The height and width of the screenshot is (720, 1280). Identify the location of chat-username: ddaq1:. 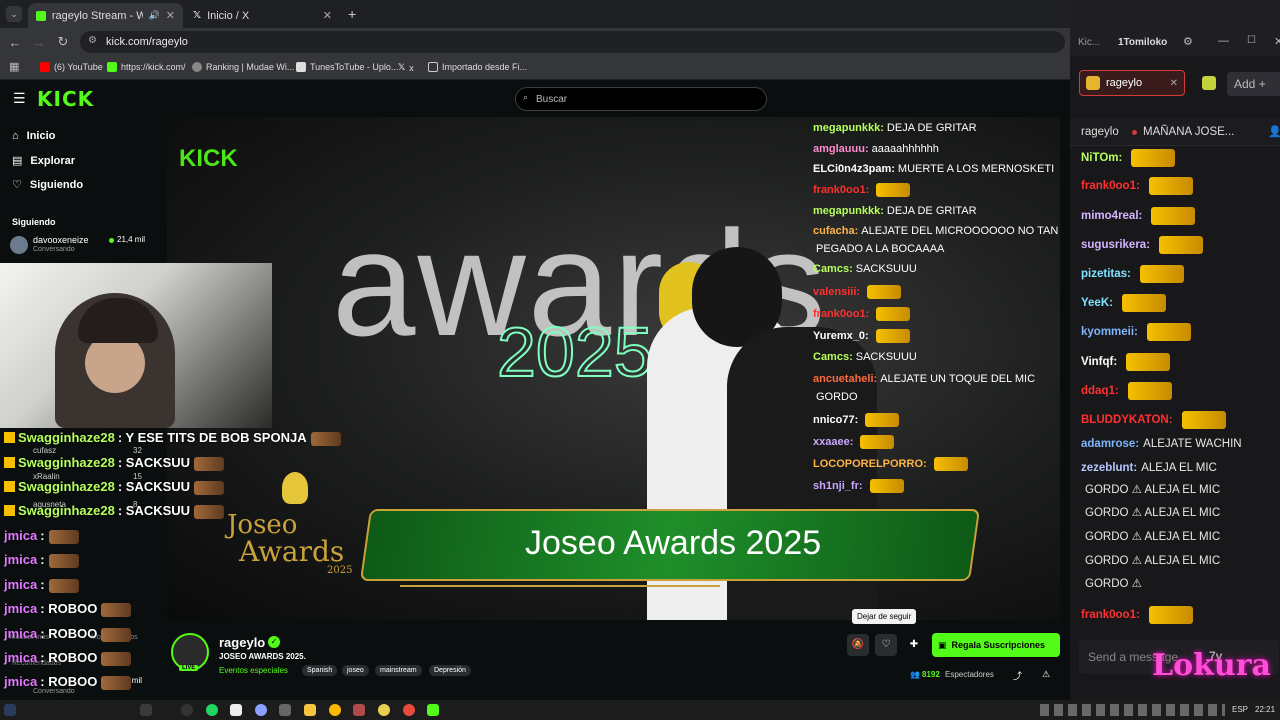
(1100, 391).